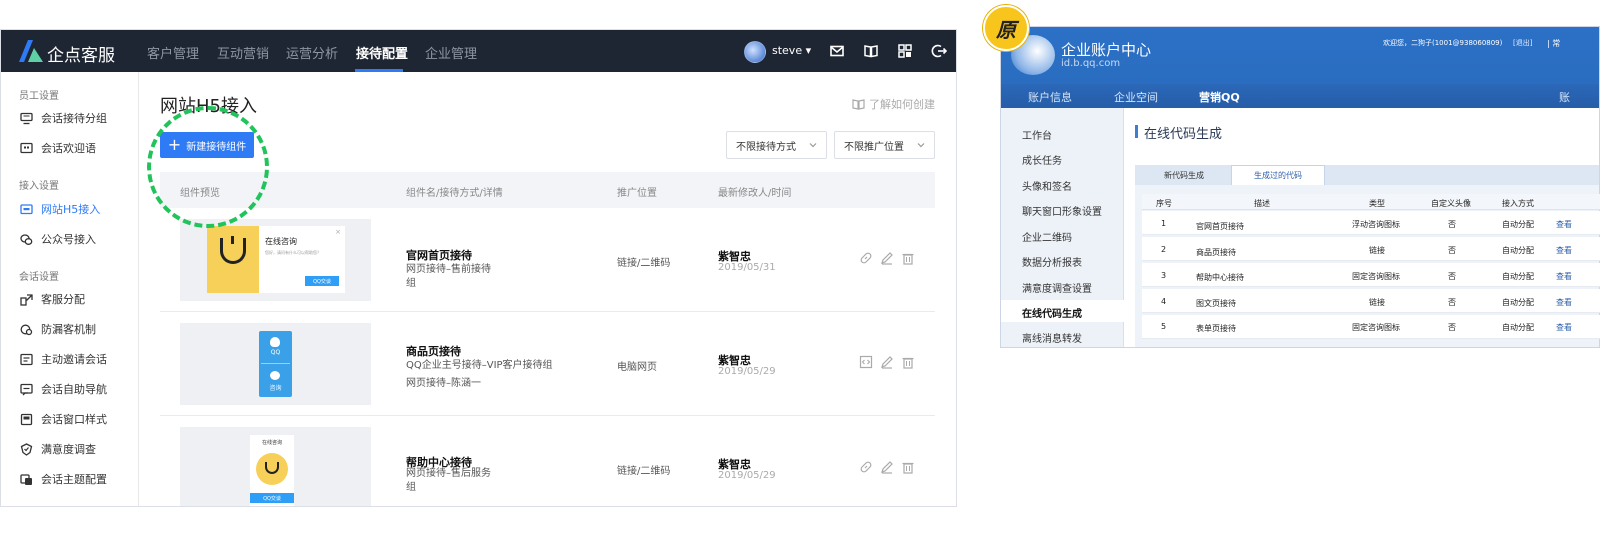 This screenshot has width=1600, height=552. What do you see at coordinates (813, 145) in the screenshot?
I see `chevron-down-icon` at bounding box center [813, 145].